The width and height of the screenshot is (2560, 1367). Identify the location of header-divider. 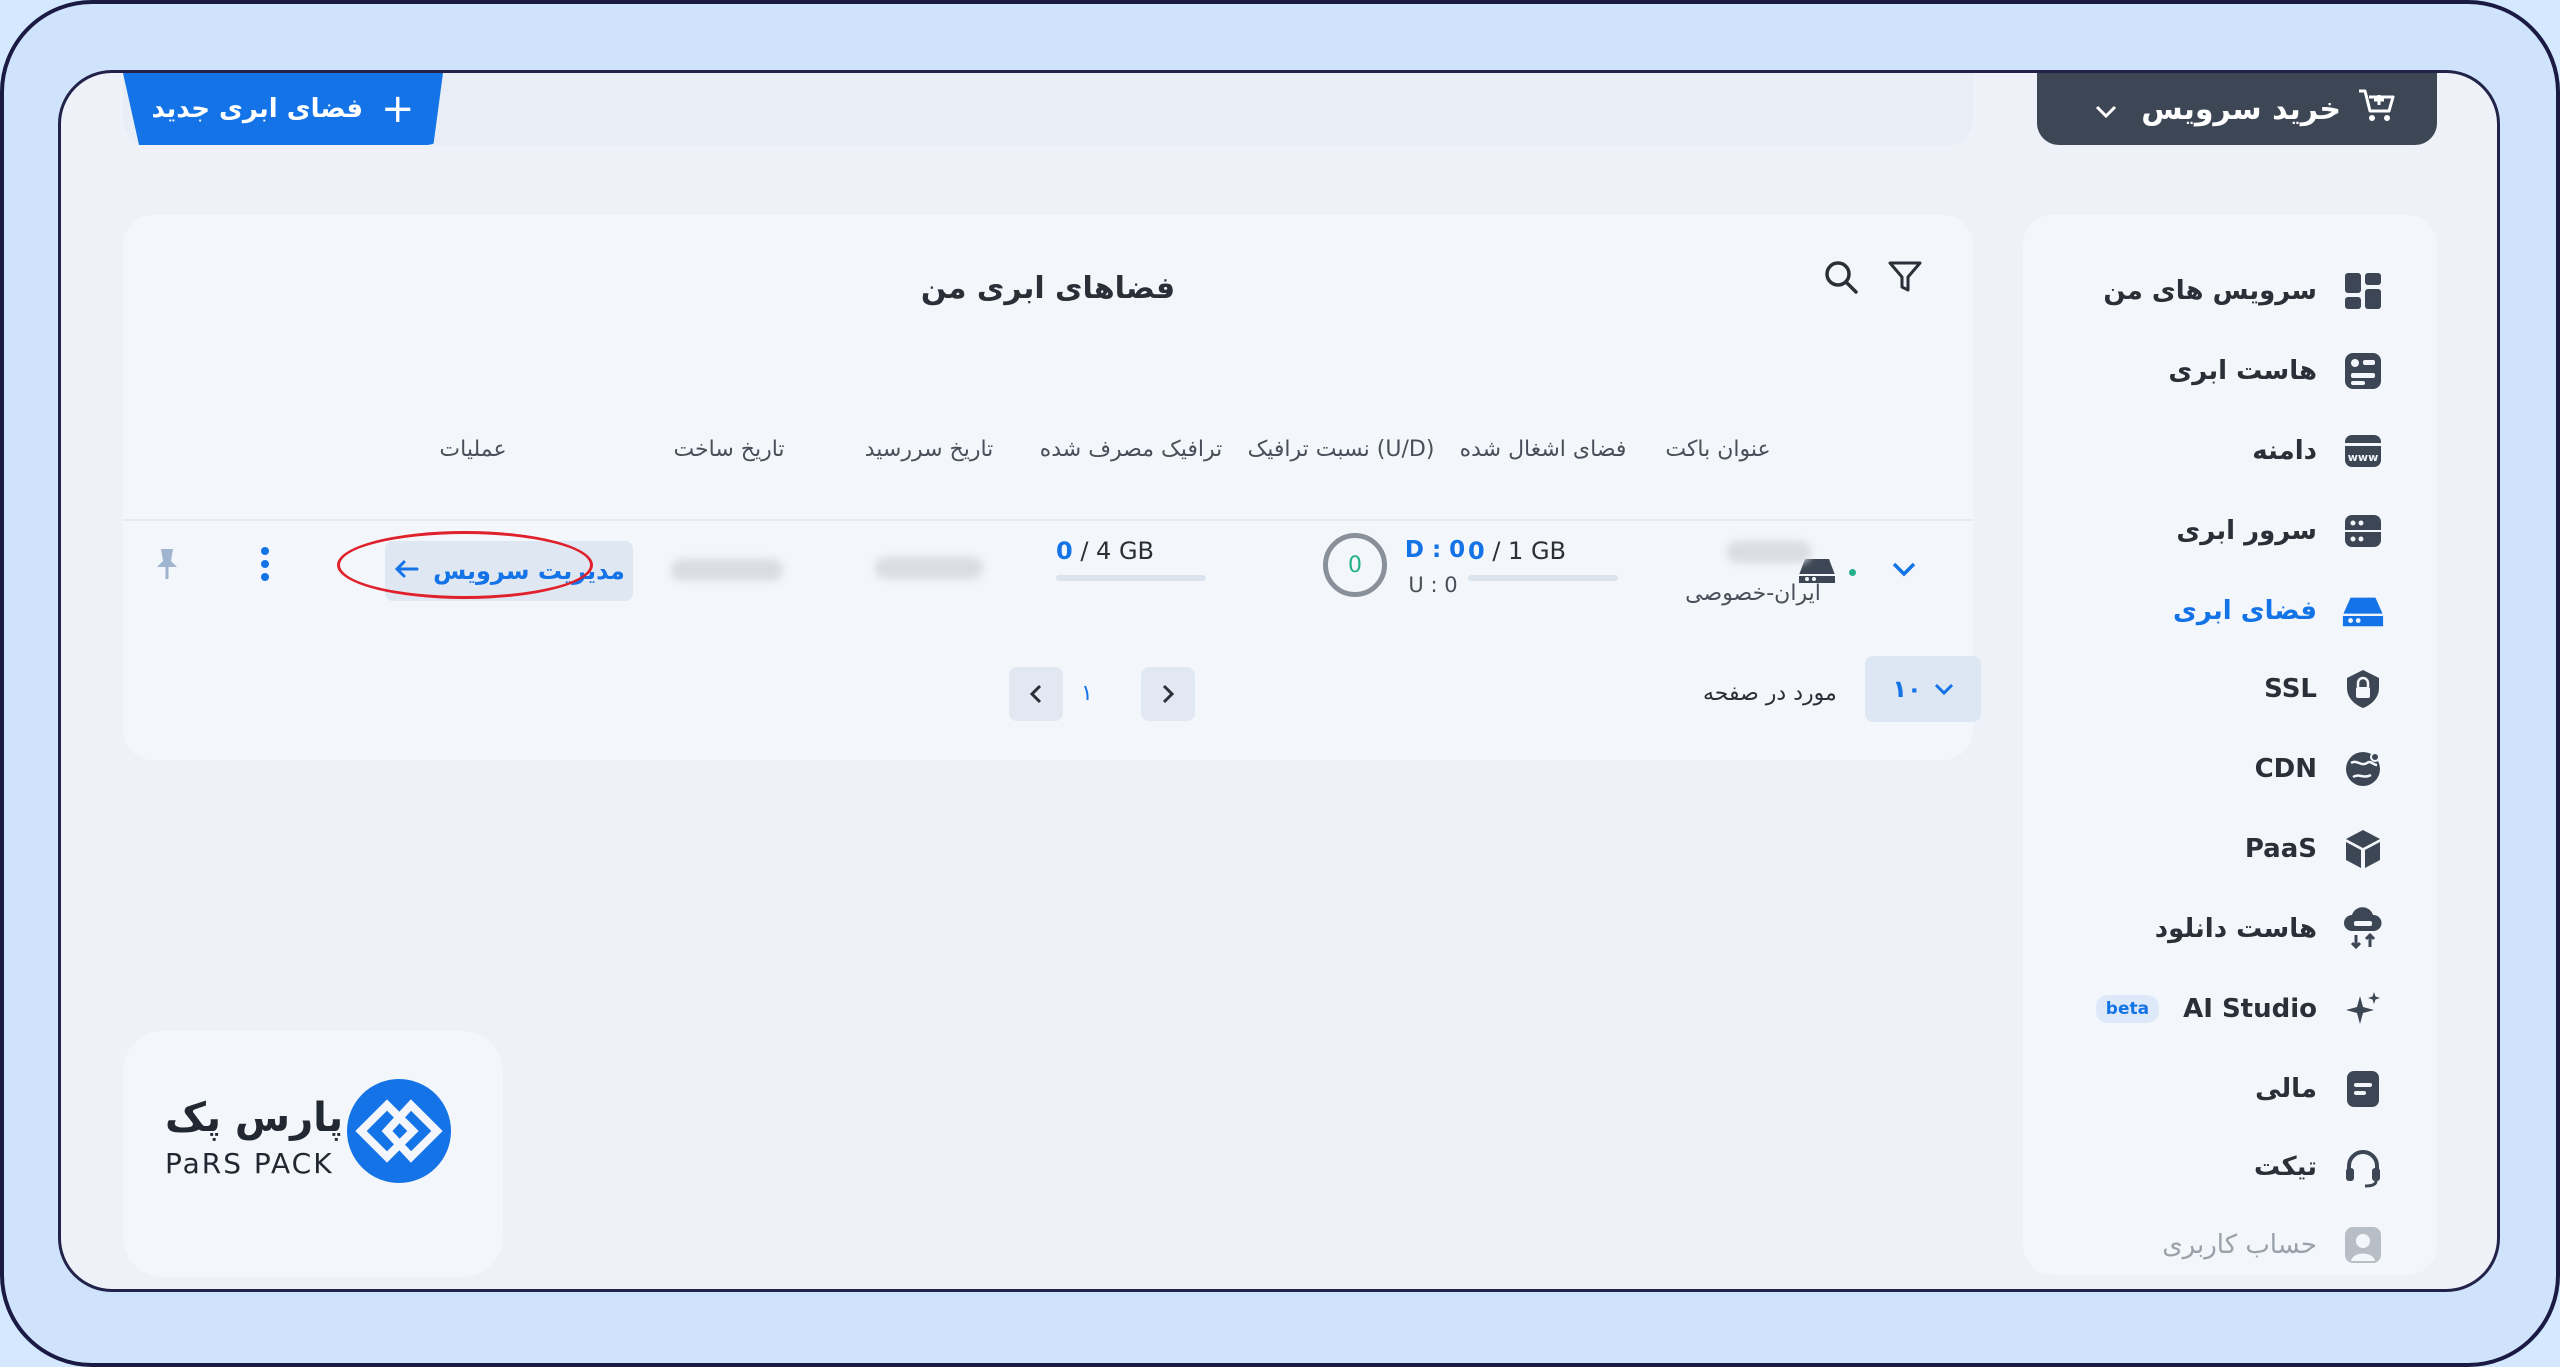
(1048, 520).